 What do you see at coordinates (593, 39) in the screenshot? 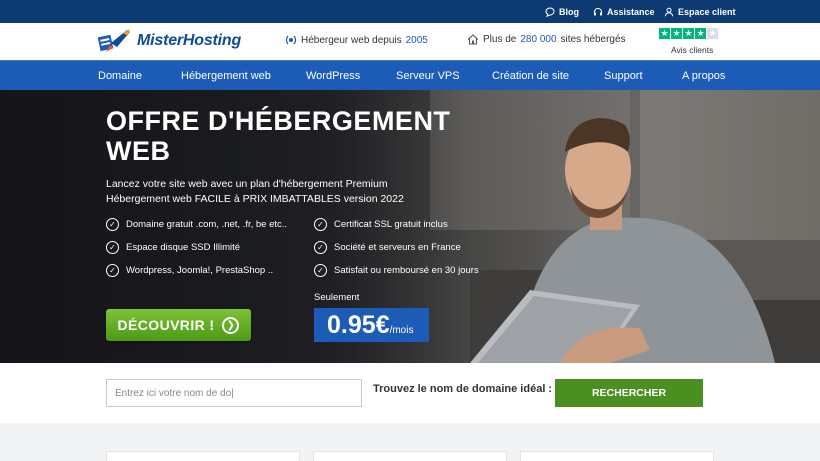
I see `sites-suffix: sites hébergés` at bounding box center [593, 39].